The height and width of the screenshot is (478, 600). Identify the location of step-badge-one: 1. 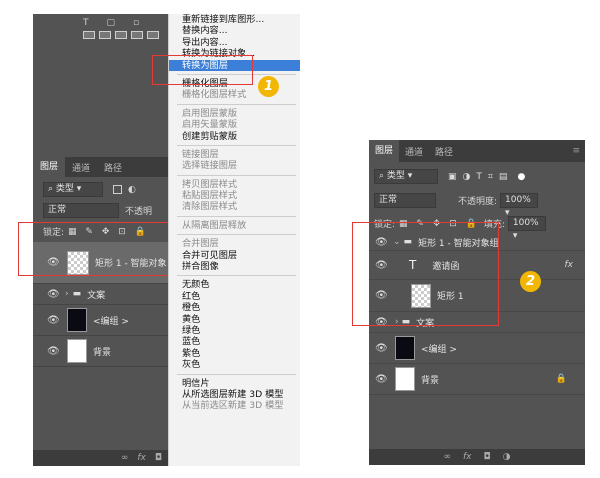
(268, 86).